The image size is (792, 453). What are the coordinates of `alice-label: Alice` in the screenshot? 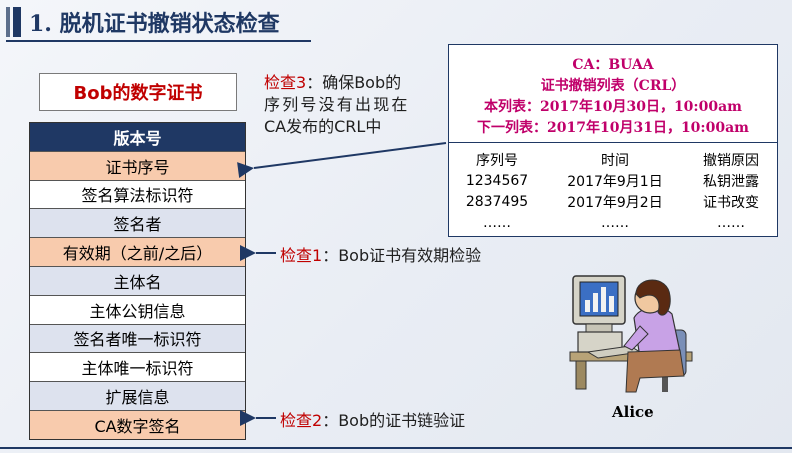 It's located at (633, 412).